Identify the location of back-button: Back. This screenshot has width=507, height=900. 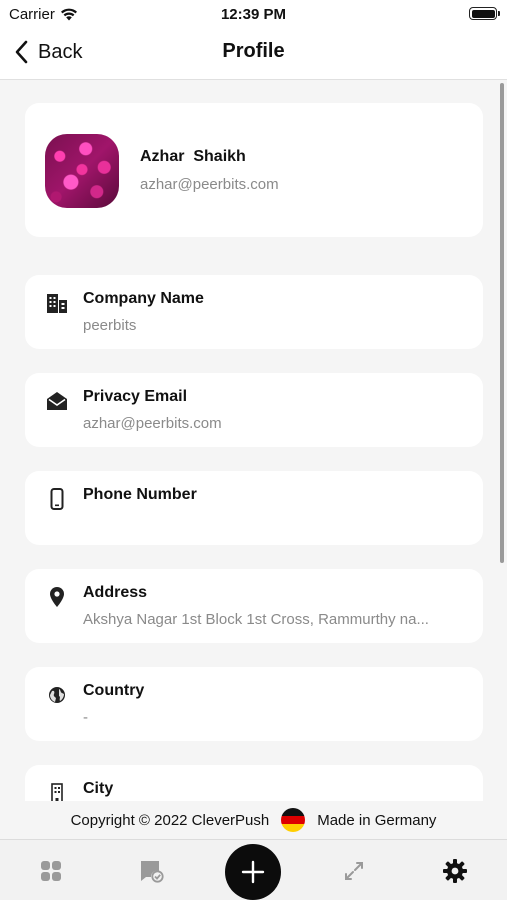
(48, 52).